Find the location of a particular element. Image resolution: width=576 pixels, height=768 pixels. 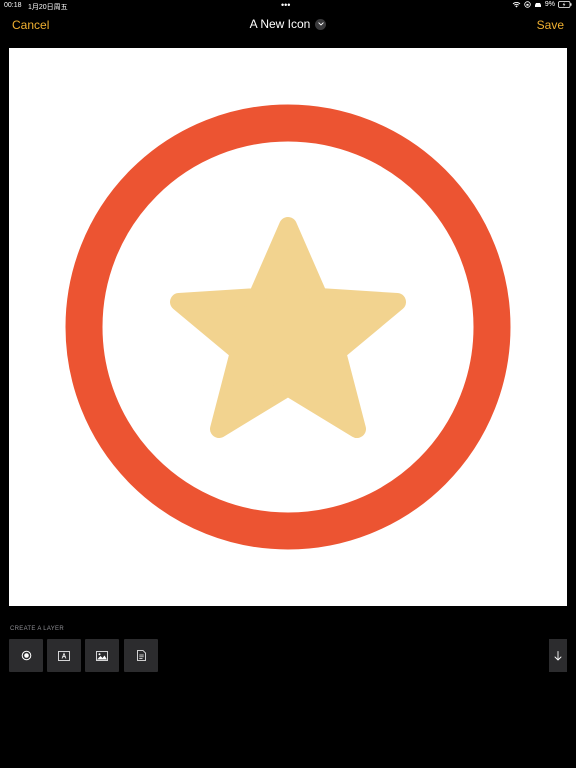

navigation-bar: Cancel A New Icon Save is located at coordinates (288, 27).